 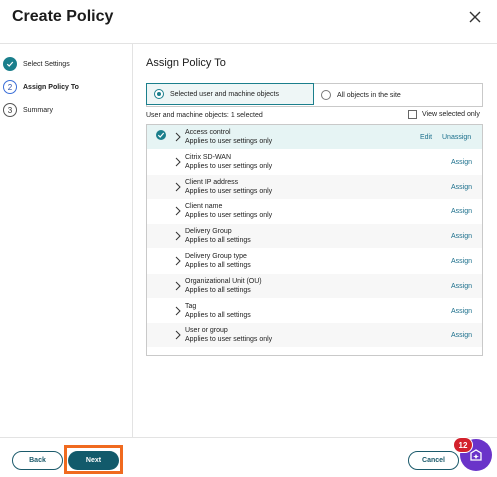 What do you see at coordinates (208, 157) in the screenshot?
I see `item-name: Citrix SD-WAN` at bounding box center [208, 157].